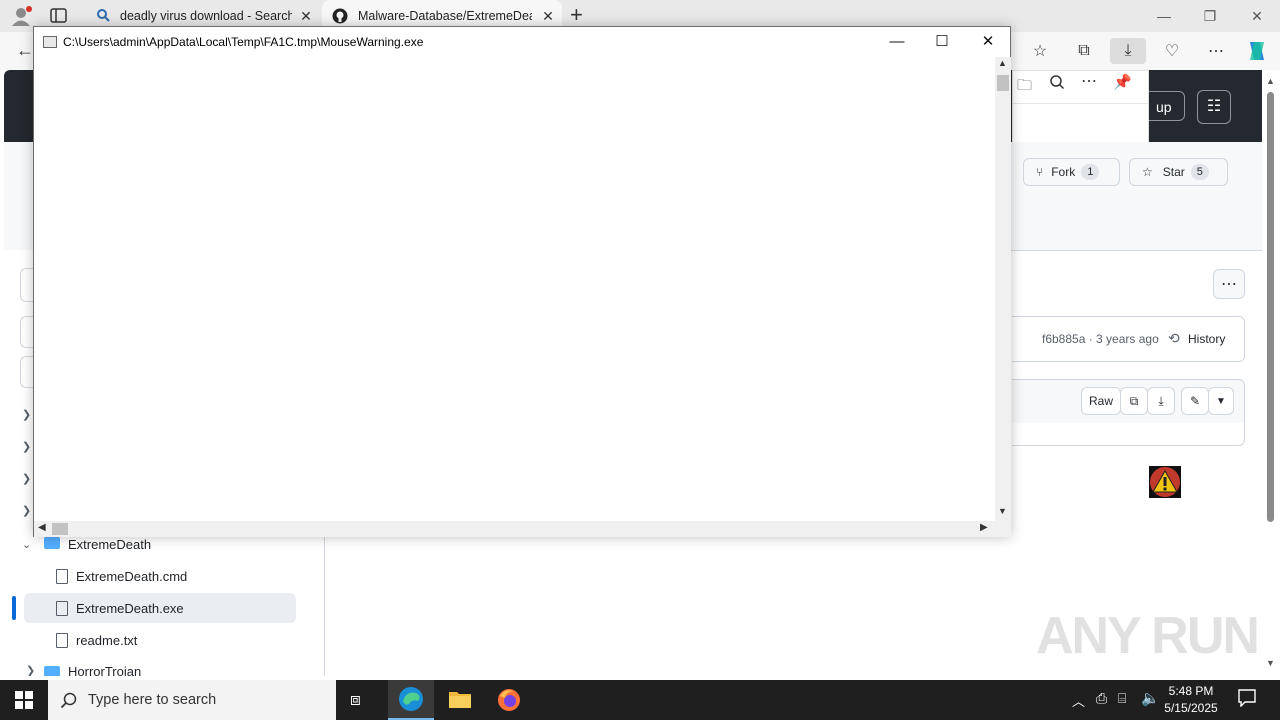 Image resolution: width=1280 pixels, height=720 pixels. I want to click on tree-item-label: readme.txt, so click(107, 640).